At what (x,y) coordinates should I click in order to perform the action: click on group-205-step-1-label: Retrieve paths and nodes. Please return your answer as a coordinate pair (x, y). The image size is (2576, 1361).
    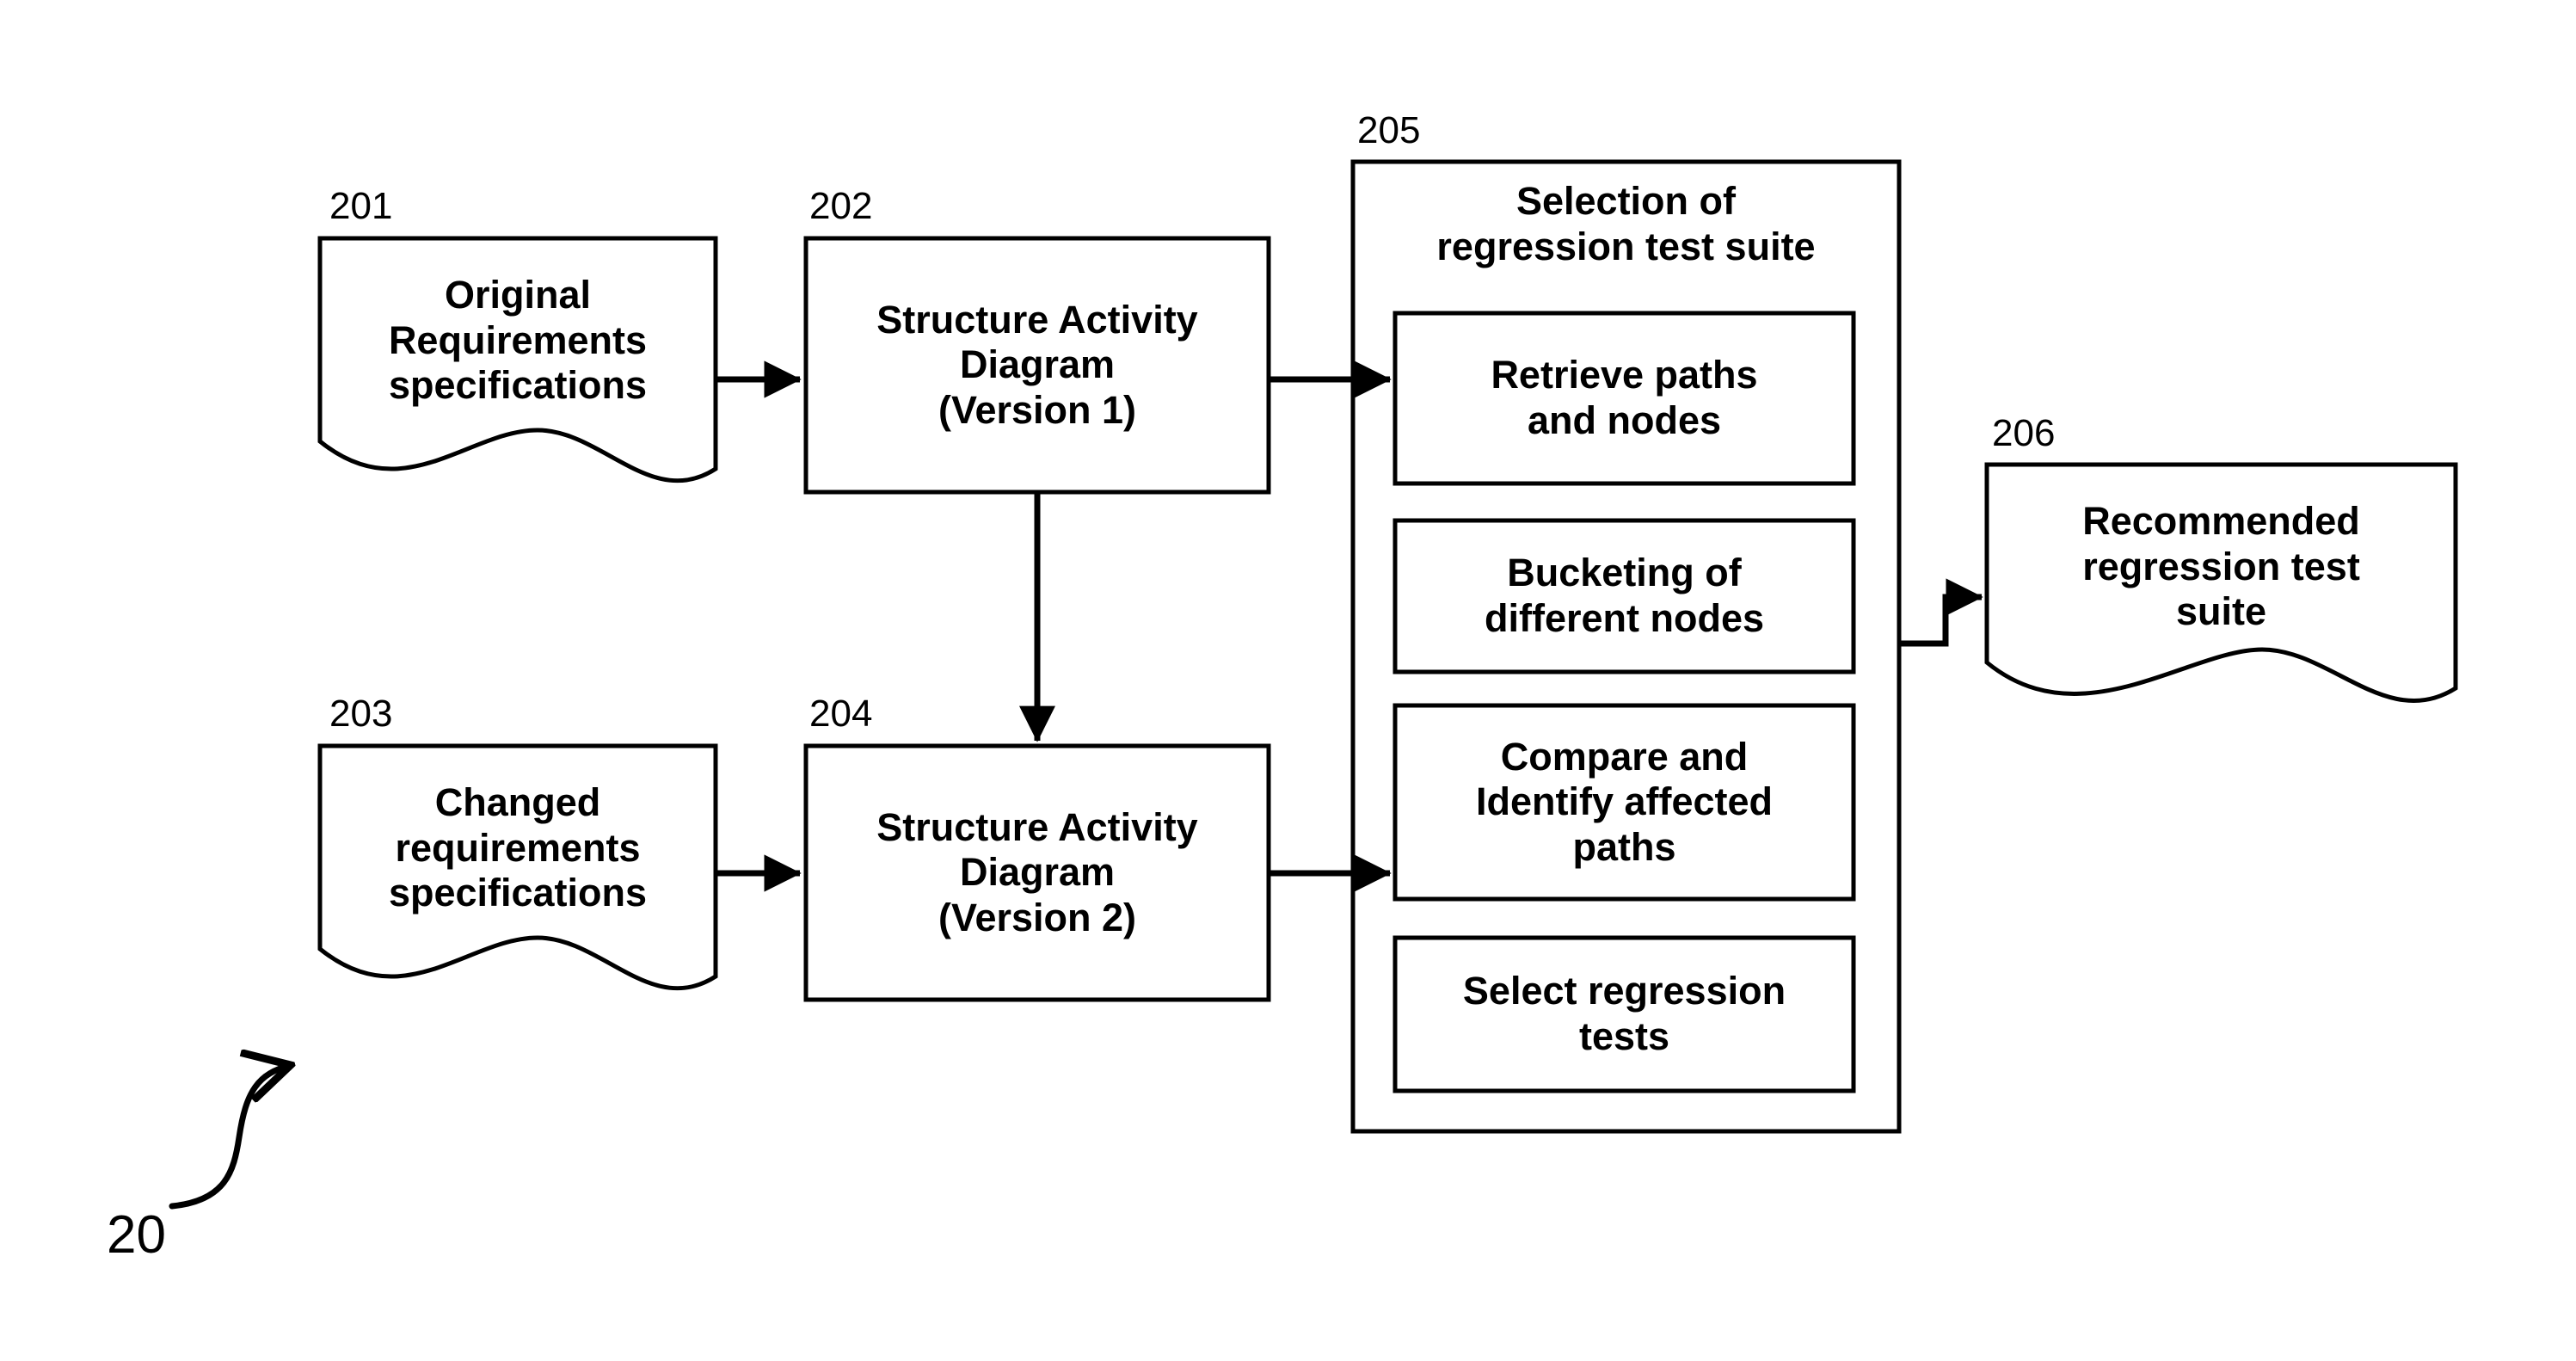
    Looking at the image, I should click on (1624, 397).